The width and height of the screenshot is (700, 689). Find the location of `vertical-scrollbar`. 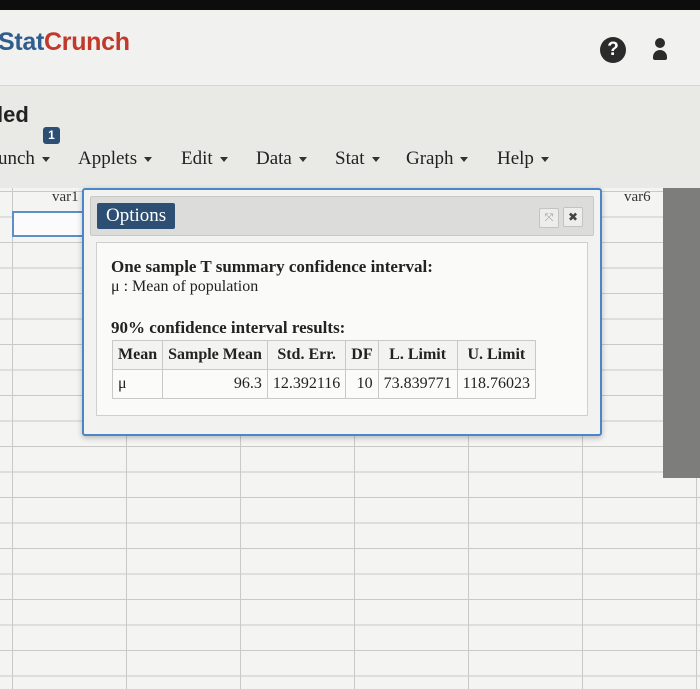

vertical-scrollbar is located at coordinates (681, 333).